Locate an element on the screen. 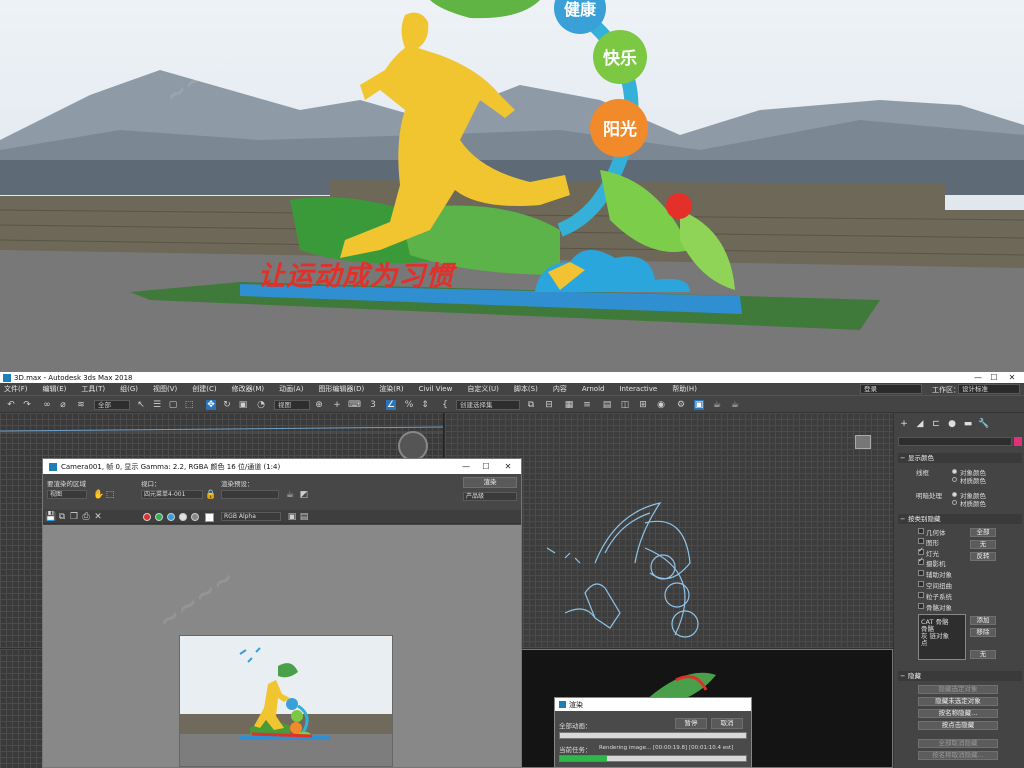 The height and width of the screenshot is (768, 1024). unhide-all-button: 全部取消隐藏 is located at coordinates (958, 743).